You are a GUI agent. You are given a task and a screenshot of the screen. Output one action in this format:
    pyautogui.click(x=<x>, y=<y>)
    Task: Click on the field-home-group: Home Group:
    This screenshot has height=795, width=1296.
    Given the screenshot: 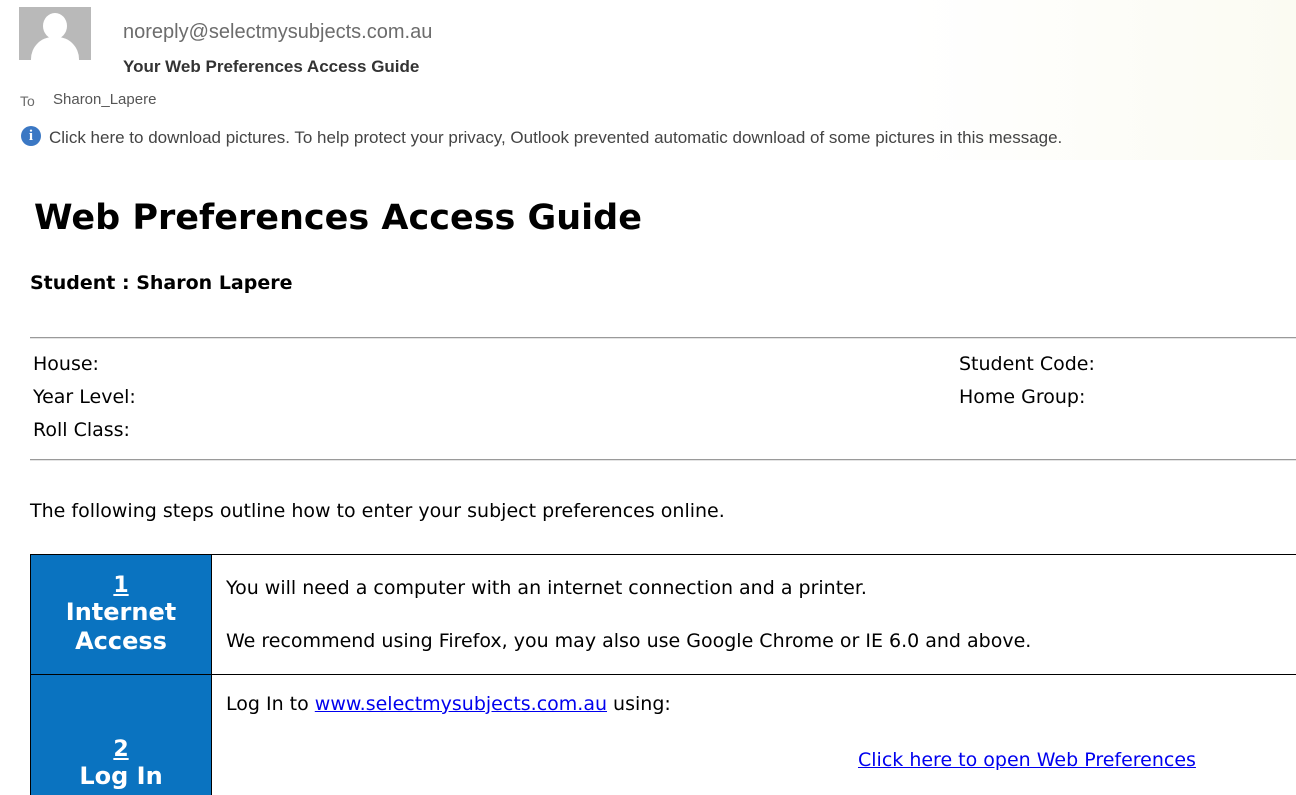 What is the action you would take?
    pyautogui.click(x=1022, y=397)
    